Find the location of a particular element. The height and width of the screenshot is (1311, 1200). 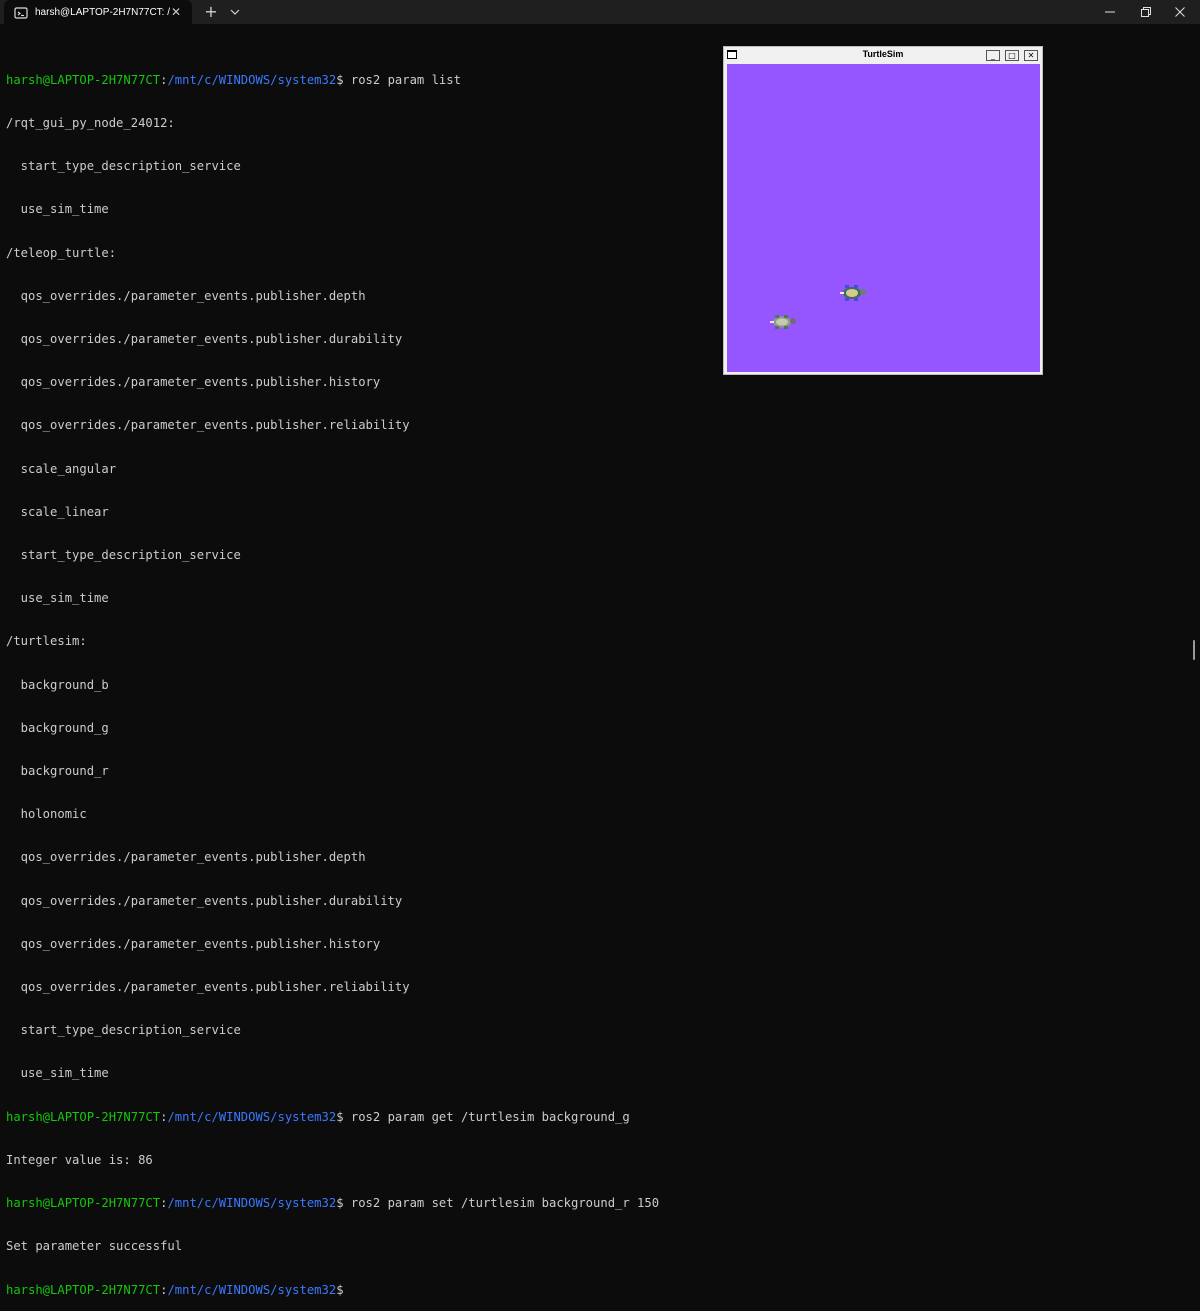

chevron-down-icon is located at coordinates (235, 12).